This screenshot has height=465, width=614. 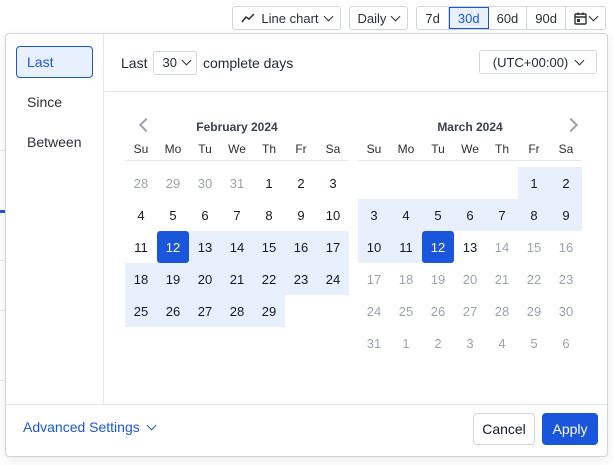 I want to click on cancel-button: Cancel, so click(x=504, y=429).